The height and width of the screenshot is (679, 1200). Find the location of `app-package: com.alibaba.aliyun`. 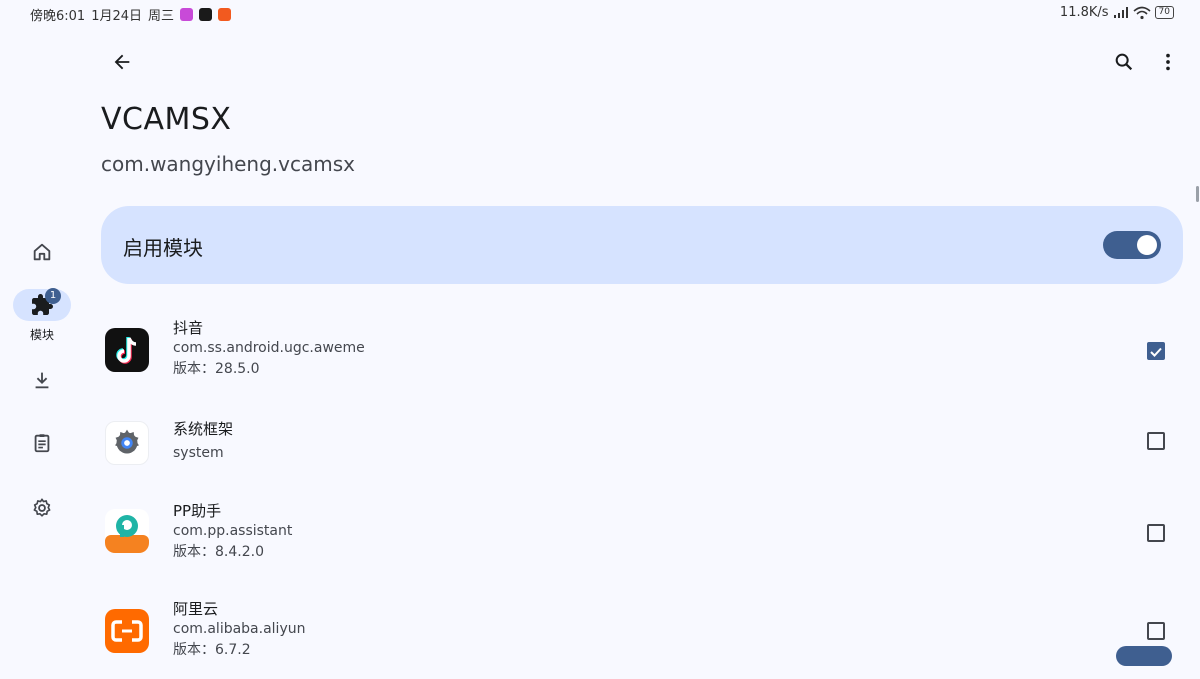

app-package: com.alibaba.aliyun is located at coordinates (239, 629).